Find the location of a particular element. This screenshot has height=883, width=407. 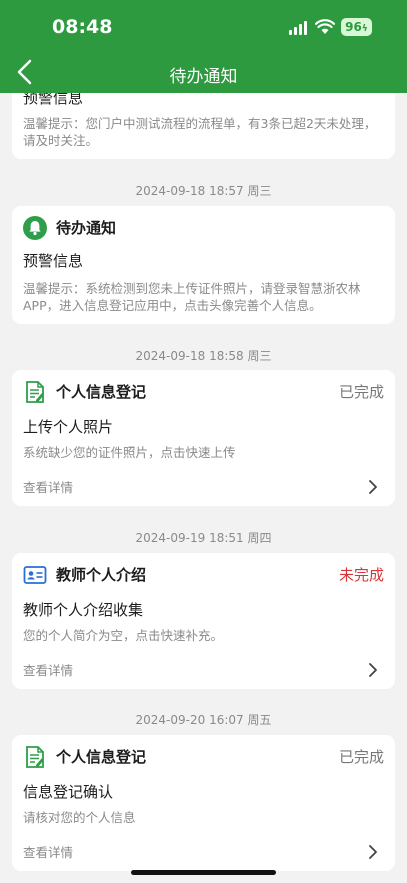

battery-level: 96 is located at coordinates (353, 27).